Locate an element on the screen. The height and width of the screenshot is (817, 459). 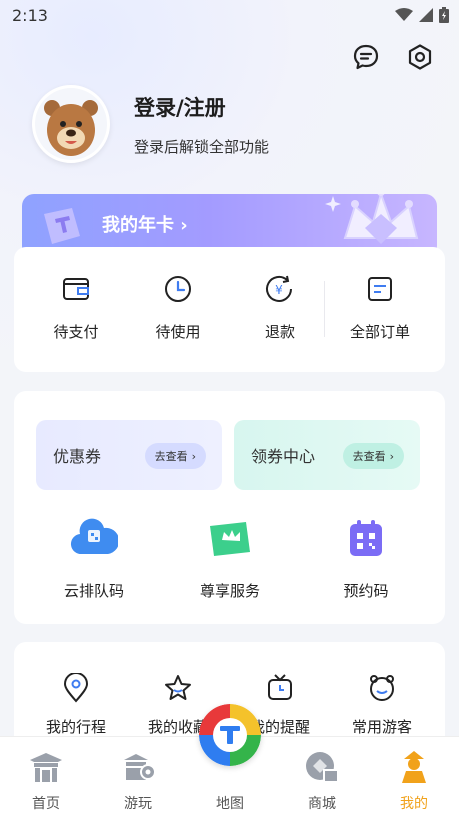
login-hint: 登录后解锁全部功能 is located at coordinates (202, 146).